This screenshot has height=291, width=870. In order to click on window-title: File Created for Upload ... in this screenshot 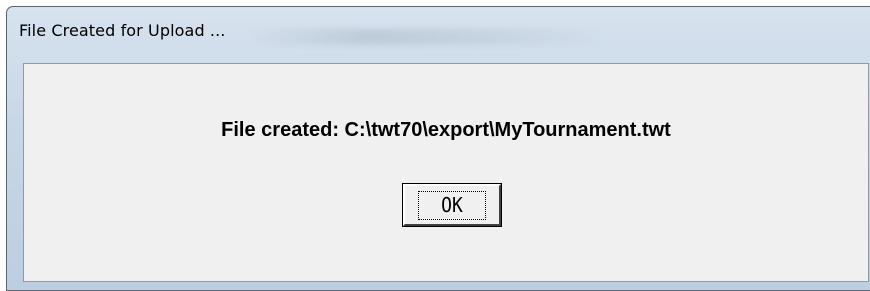, I will do `click(122, 30)`.